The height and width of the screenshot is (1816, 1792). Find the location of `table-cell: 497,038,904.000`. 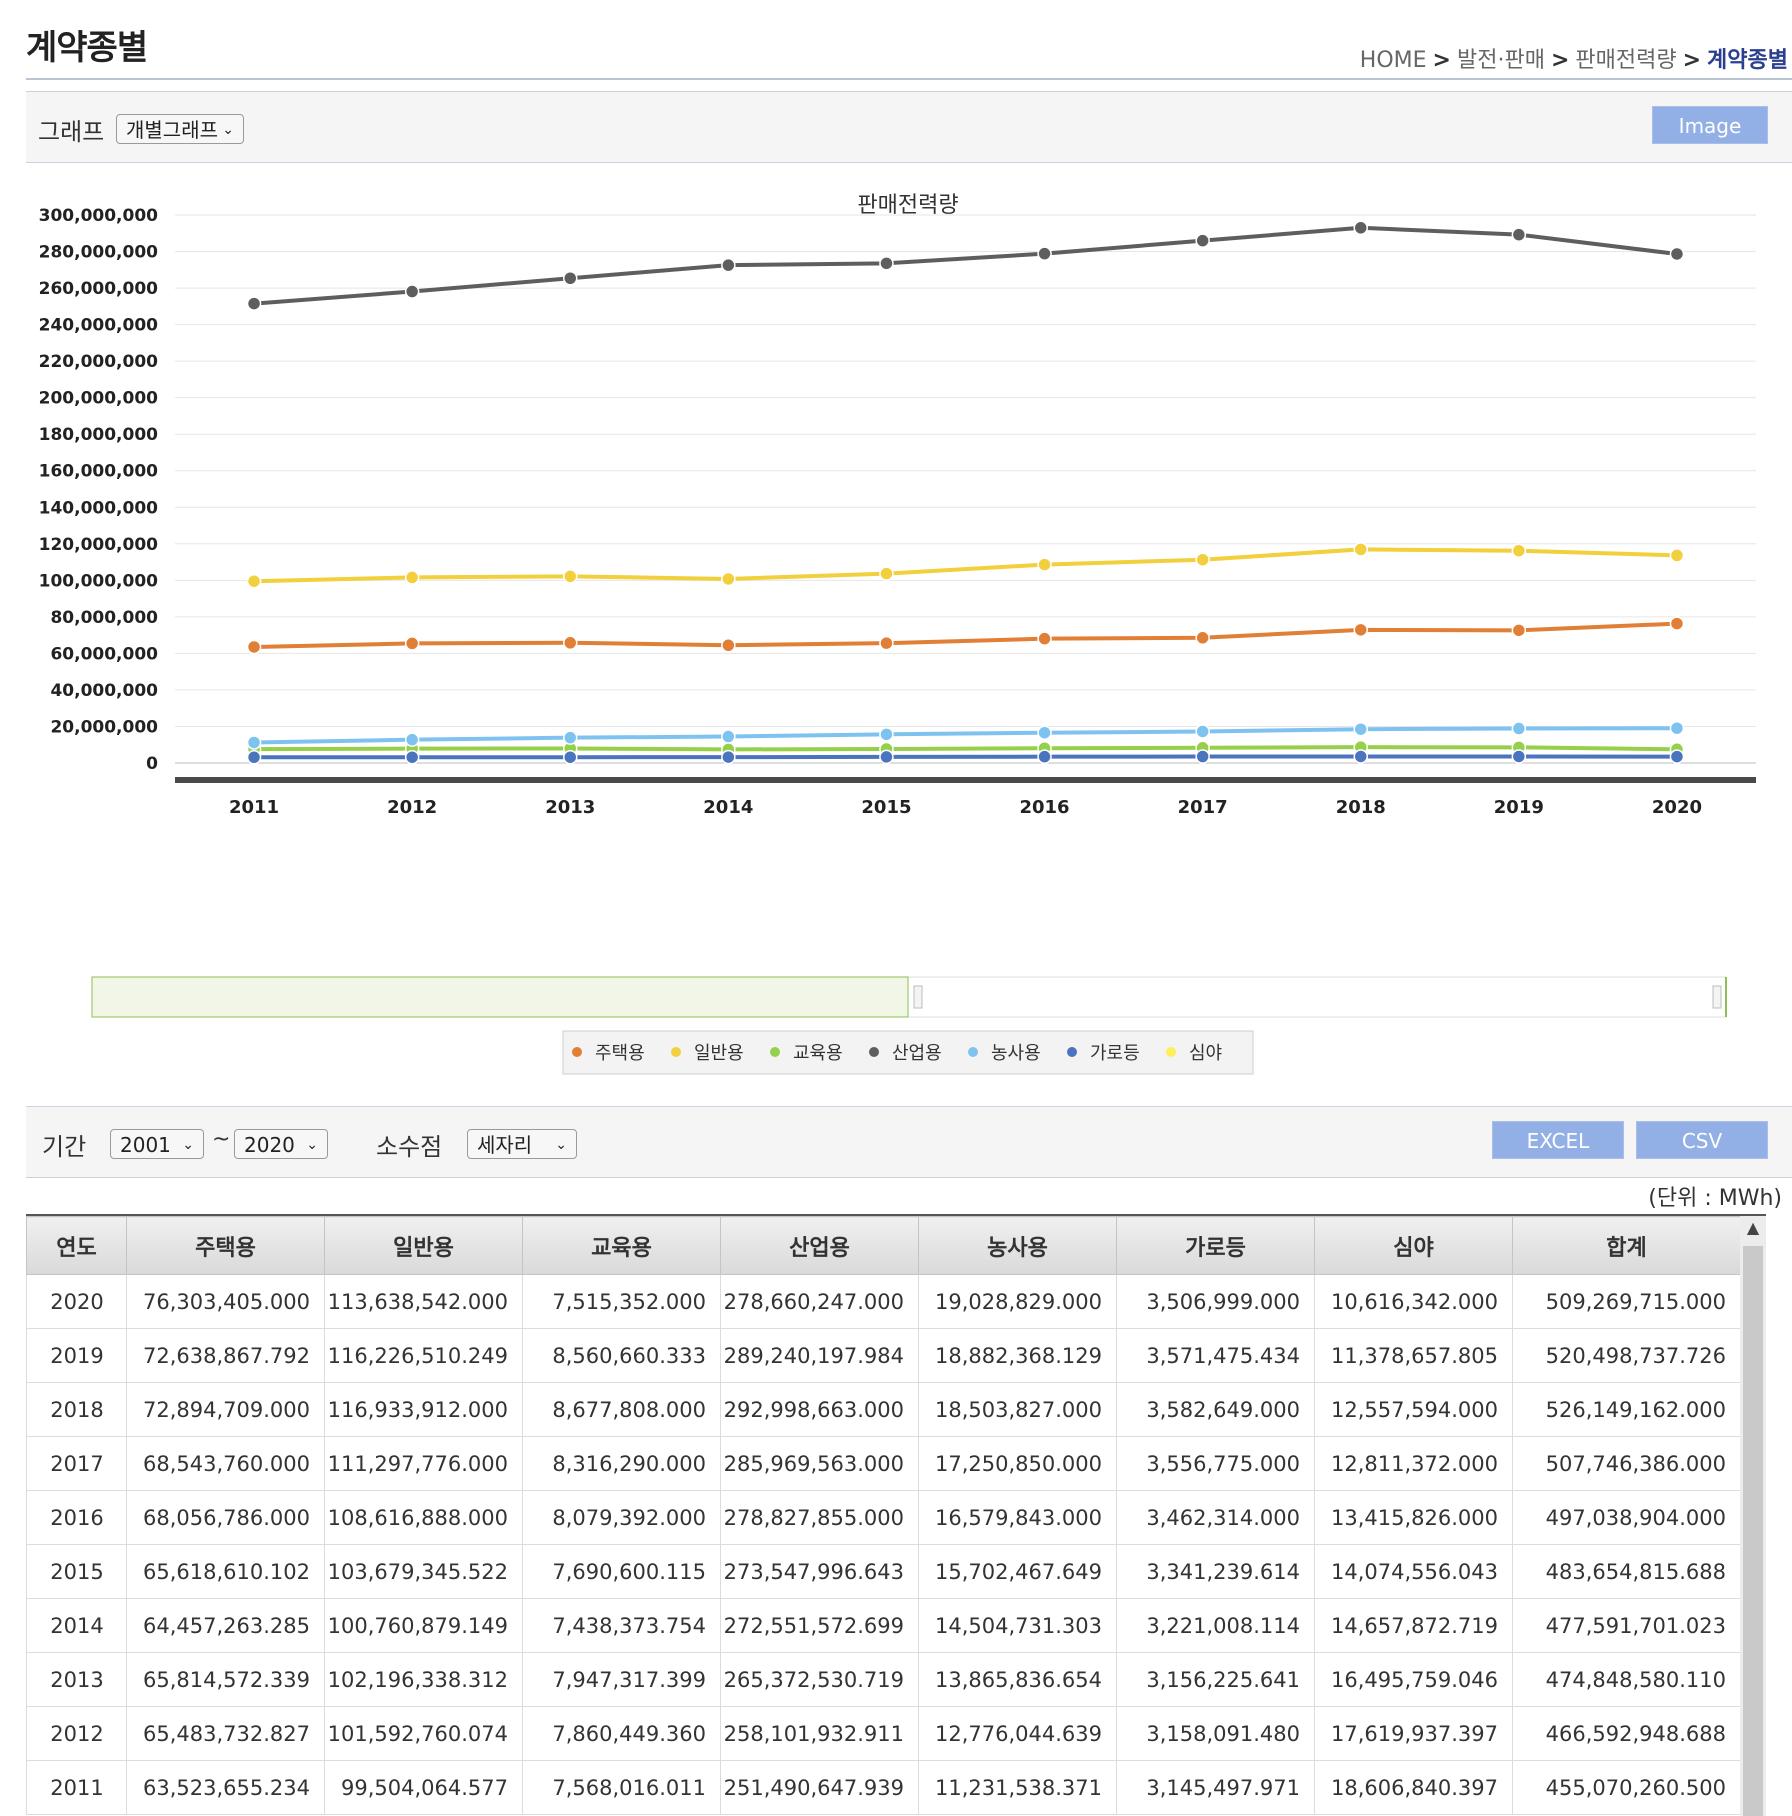

table-cell: 497,038,904.000 is located at coordinates (1626, 1517).